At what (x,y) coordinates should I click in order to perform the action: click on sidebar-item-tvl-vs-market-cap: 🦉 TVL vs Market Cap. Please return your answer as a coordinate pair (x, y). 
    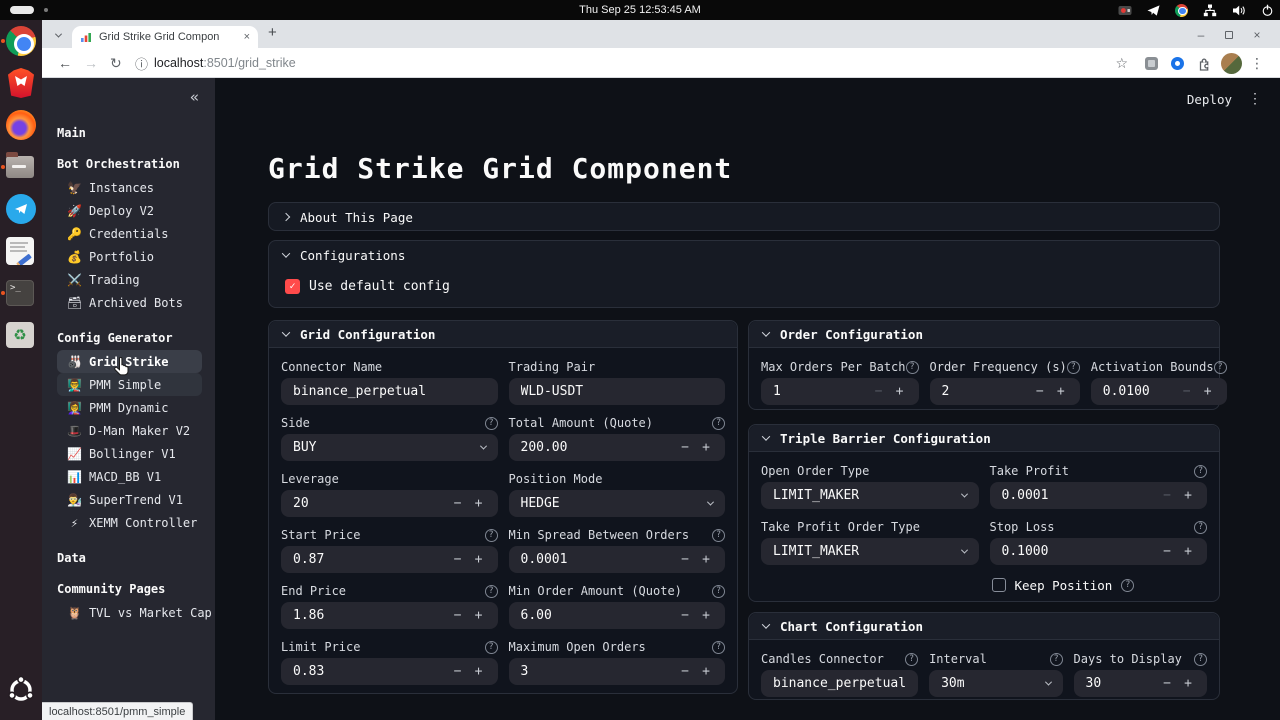
    Looking at the image, I should click on (134, 612).